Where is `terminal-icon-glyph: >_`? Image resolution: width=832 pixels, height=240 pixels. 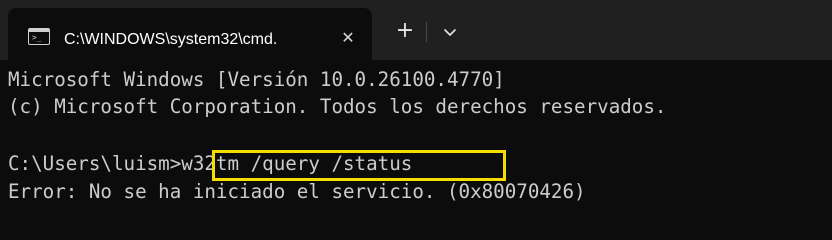 terminal-icon-glyph: >_ is located at coordinates (37, 37).